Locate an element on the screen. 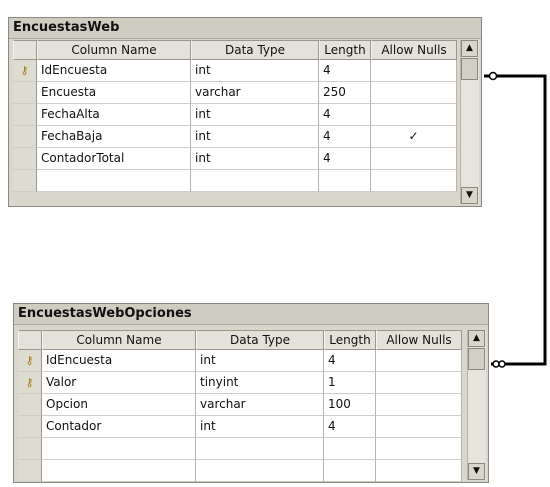 The image size is (550, 487). table-row: Contador int 4 is located at coordinates (240, 427).